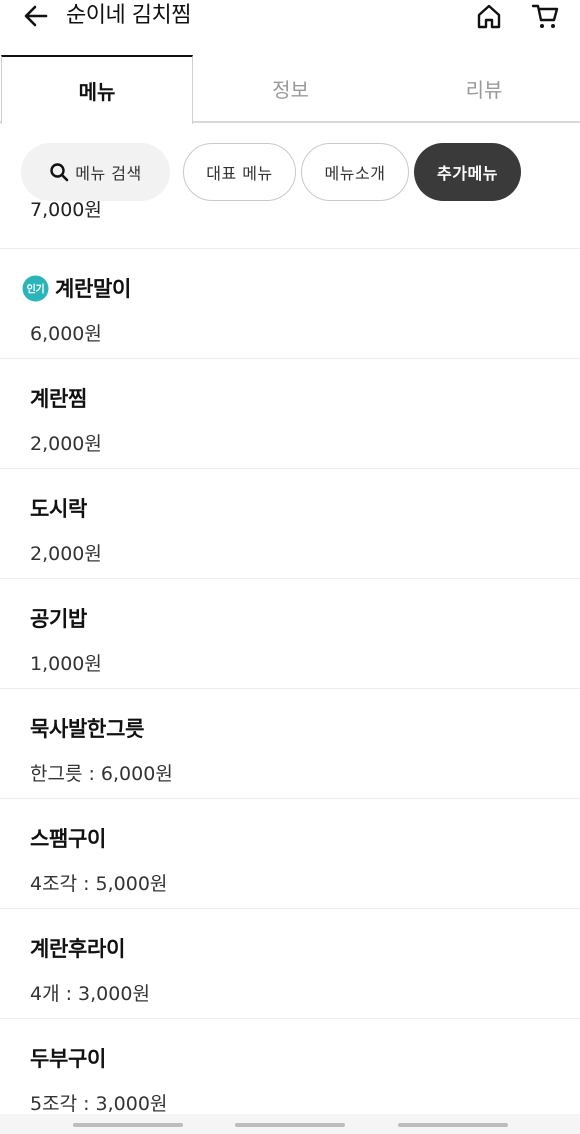  Describe the element at coordinates (59, 619) in the screenshot. I see `menu-item-name: 공기밥` at that location.